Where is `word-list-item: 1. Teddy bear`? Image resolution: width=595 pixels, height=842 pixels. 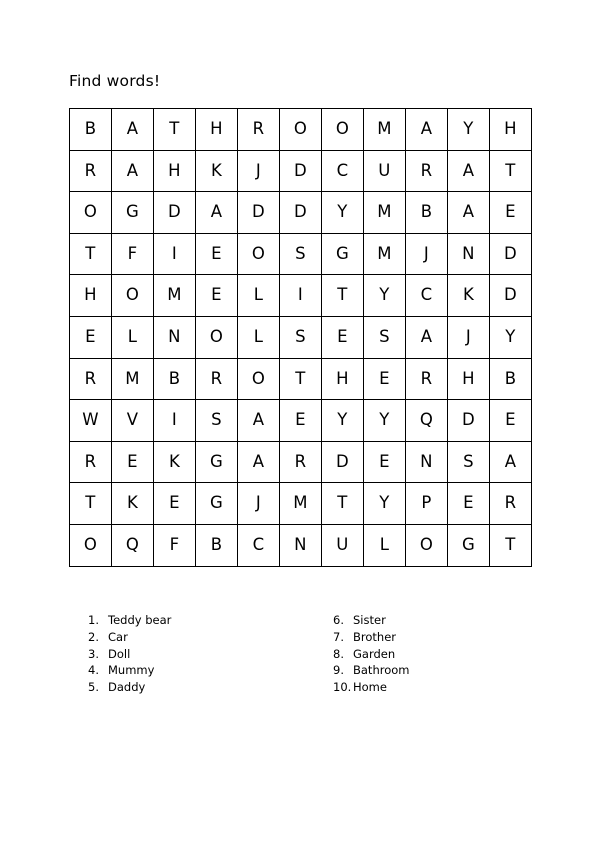
word-list-item: 1. Teddy bear is located at coordinates (210, 621).